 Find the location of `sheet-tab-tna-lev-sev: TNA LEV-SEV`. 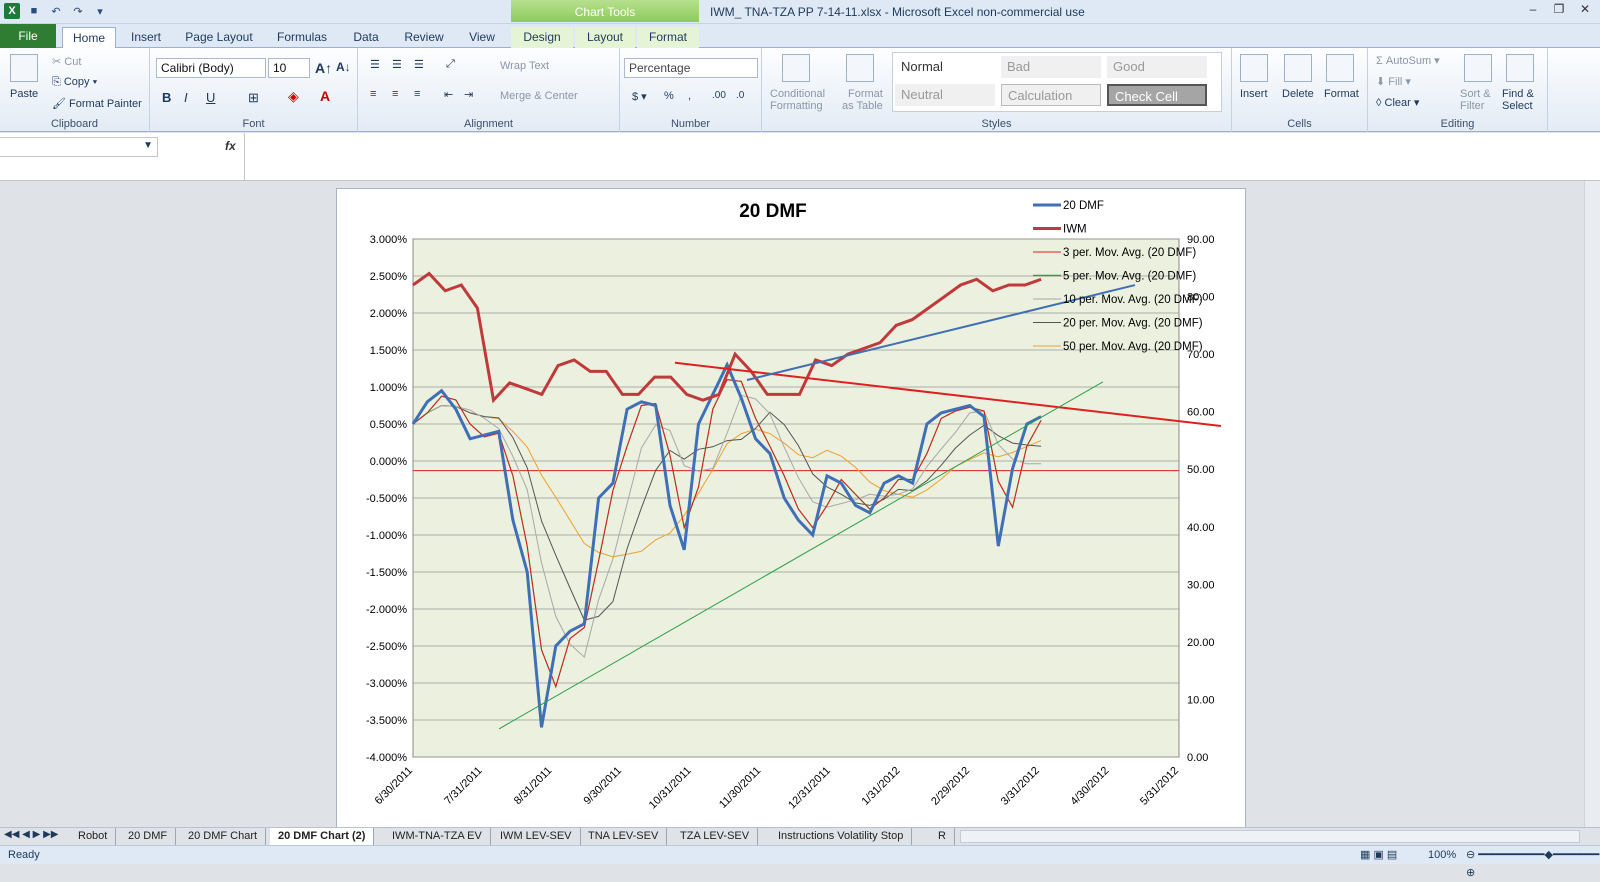

sheet-tab-tna-lev-sev: TNA LEV-SEV is located at coordinates (624, 836).